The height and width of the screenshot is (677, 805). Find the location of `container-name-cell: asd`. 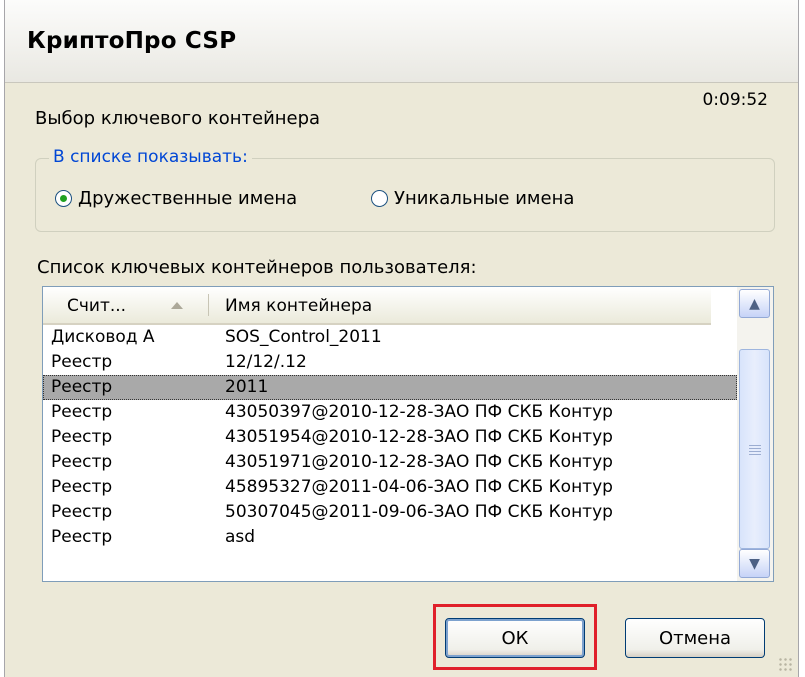

container-name-cell: asd is located at coordinates (240, 537).